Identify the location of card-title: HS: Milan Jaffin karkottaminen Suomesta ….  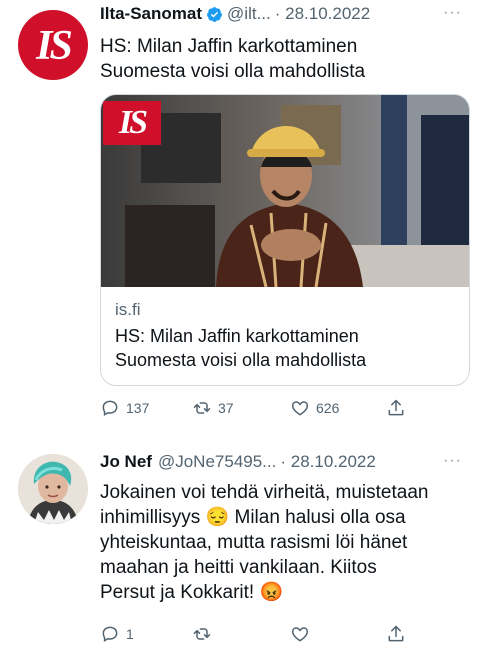
(285, 348).